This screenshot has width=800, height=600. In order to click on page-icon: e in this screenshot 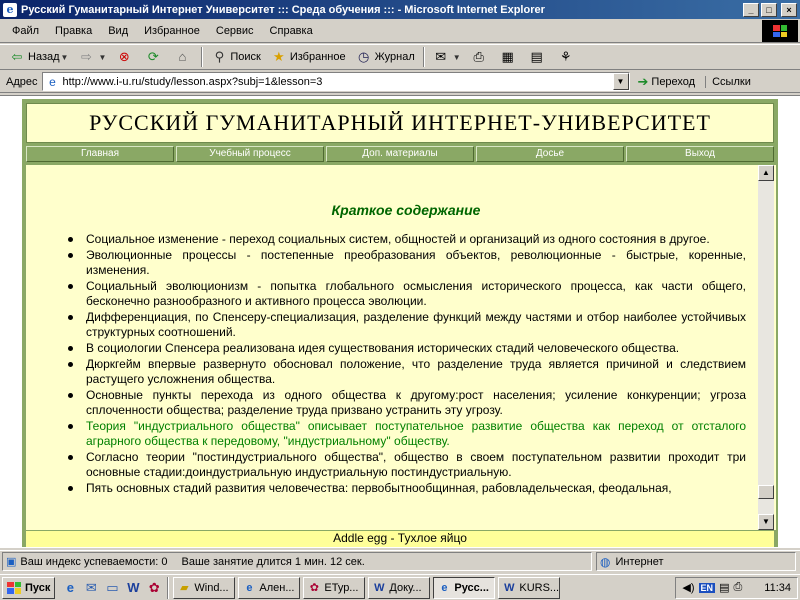, I will do `click(52, 81)`.